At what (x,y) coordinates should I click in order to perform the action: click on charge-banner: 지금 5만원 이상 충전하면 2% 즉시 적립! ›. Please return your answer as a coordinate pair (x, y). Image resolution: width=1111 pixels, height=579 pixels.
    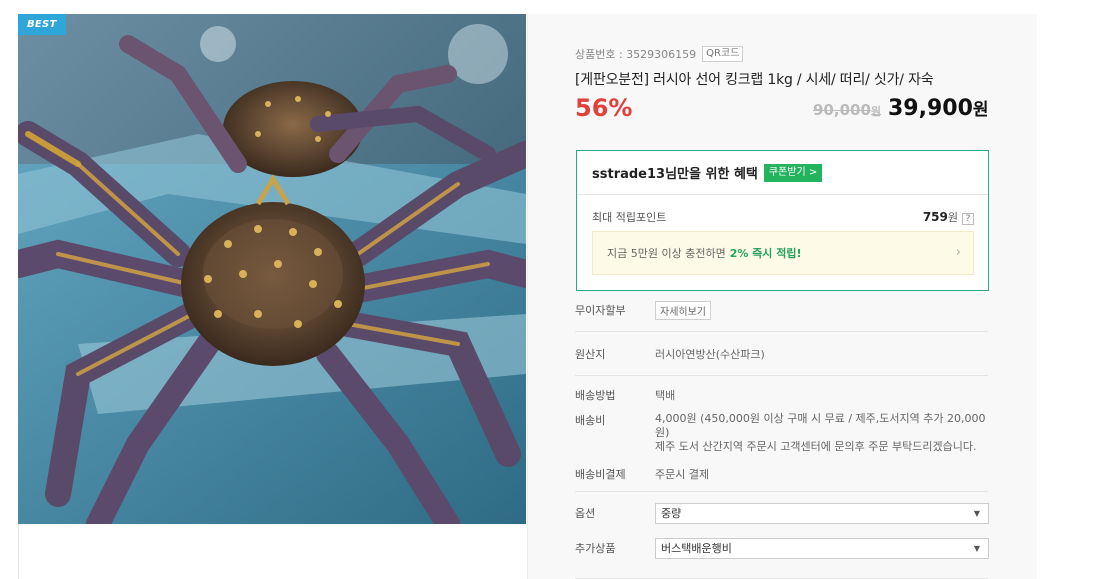
    Looking at the image, I should click on (783, 253).